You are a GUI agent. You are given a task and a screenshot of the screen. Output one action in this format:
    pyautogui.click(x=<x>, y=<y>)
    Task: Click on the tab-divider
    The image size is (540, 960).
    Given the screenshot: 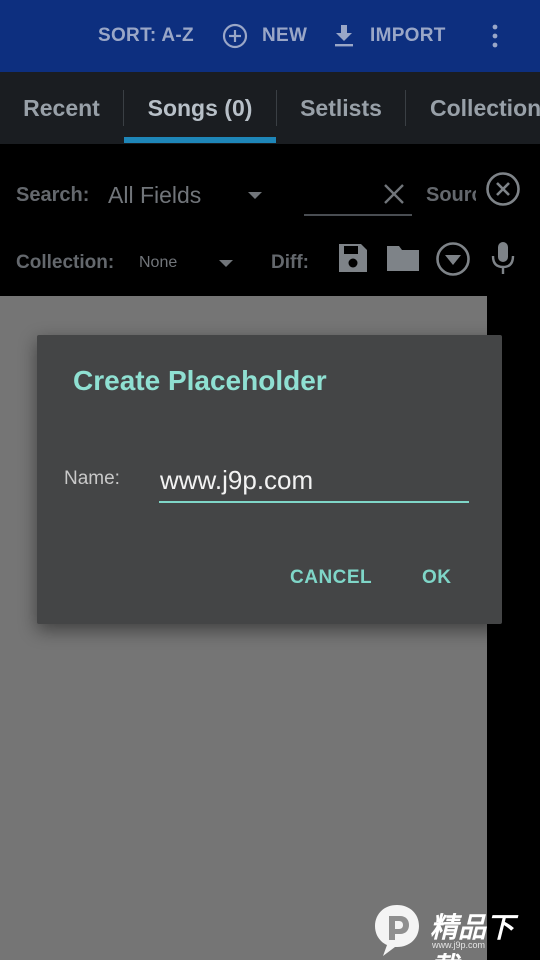 What is the action you would take?
    pyautogui.click(x=405, y=108)
    